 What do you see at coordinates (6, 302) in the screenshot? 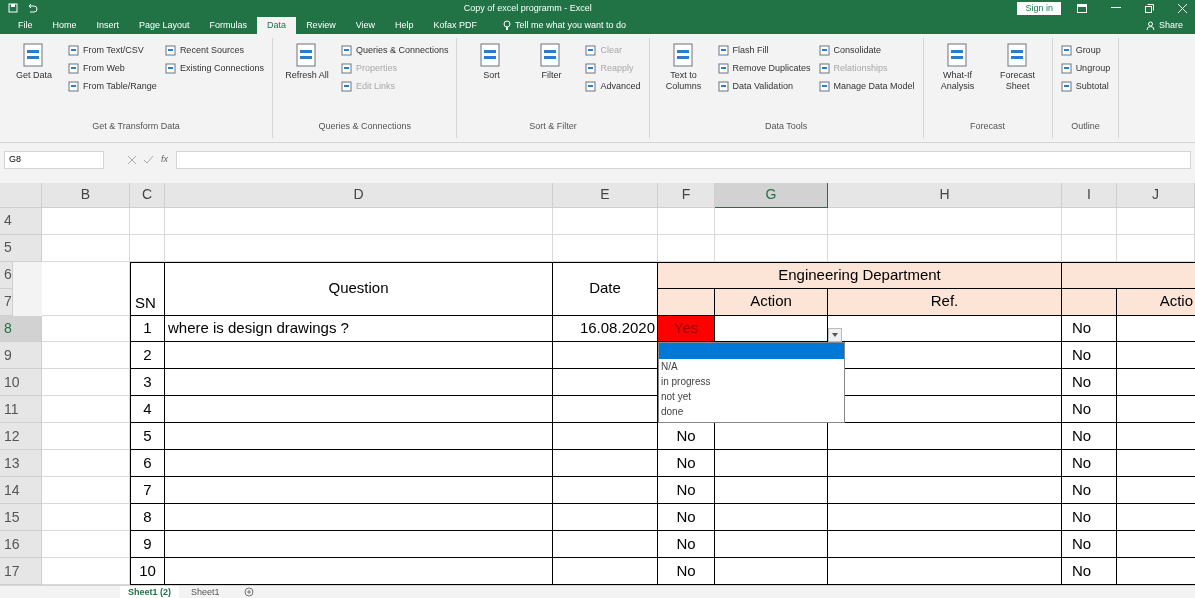
I see `row-header: 7` at bounding box center [6, 302].